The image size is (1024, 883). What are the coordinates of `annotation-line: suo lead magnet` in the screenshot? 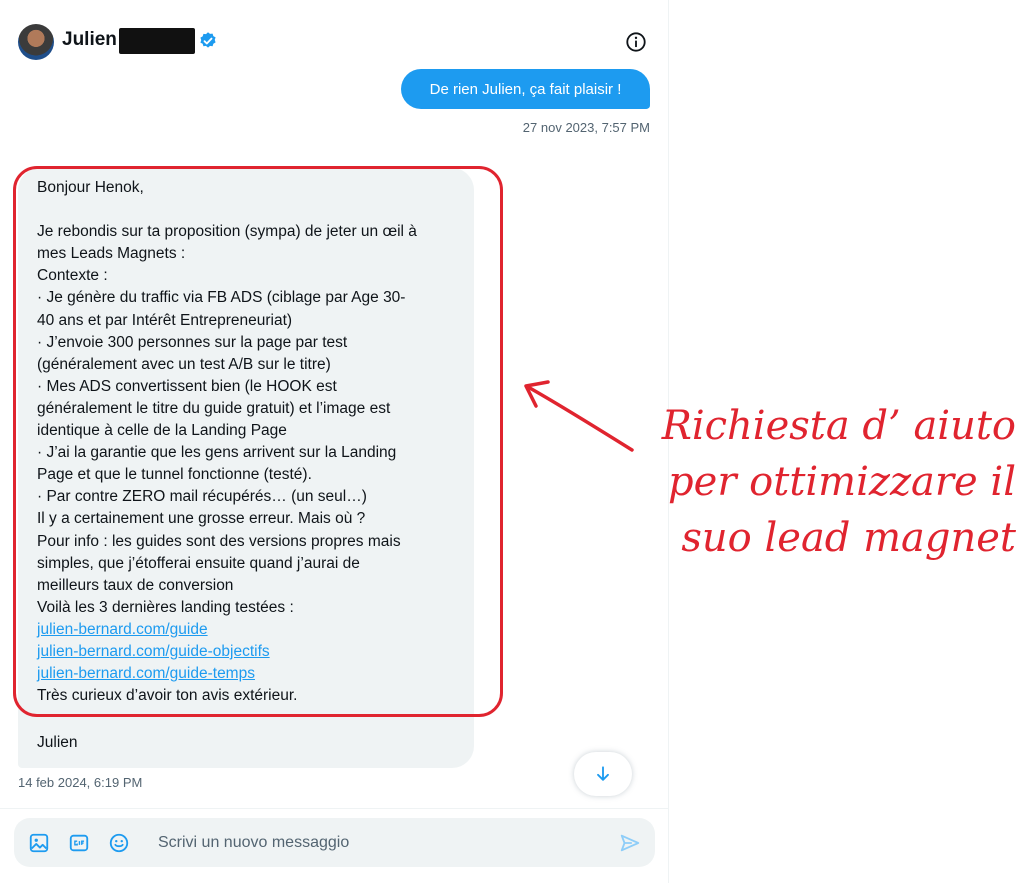 It's located at (848, 538).